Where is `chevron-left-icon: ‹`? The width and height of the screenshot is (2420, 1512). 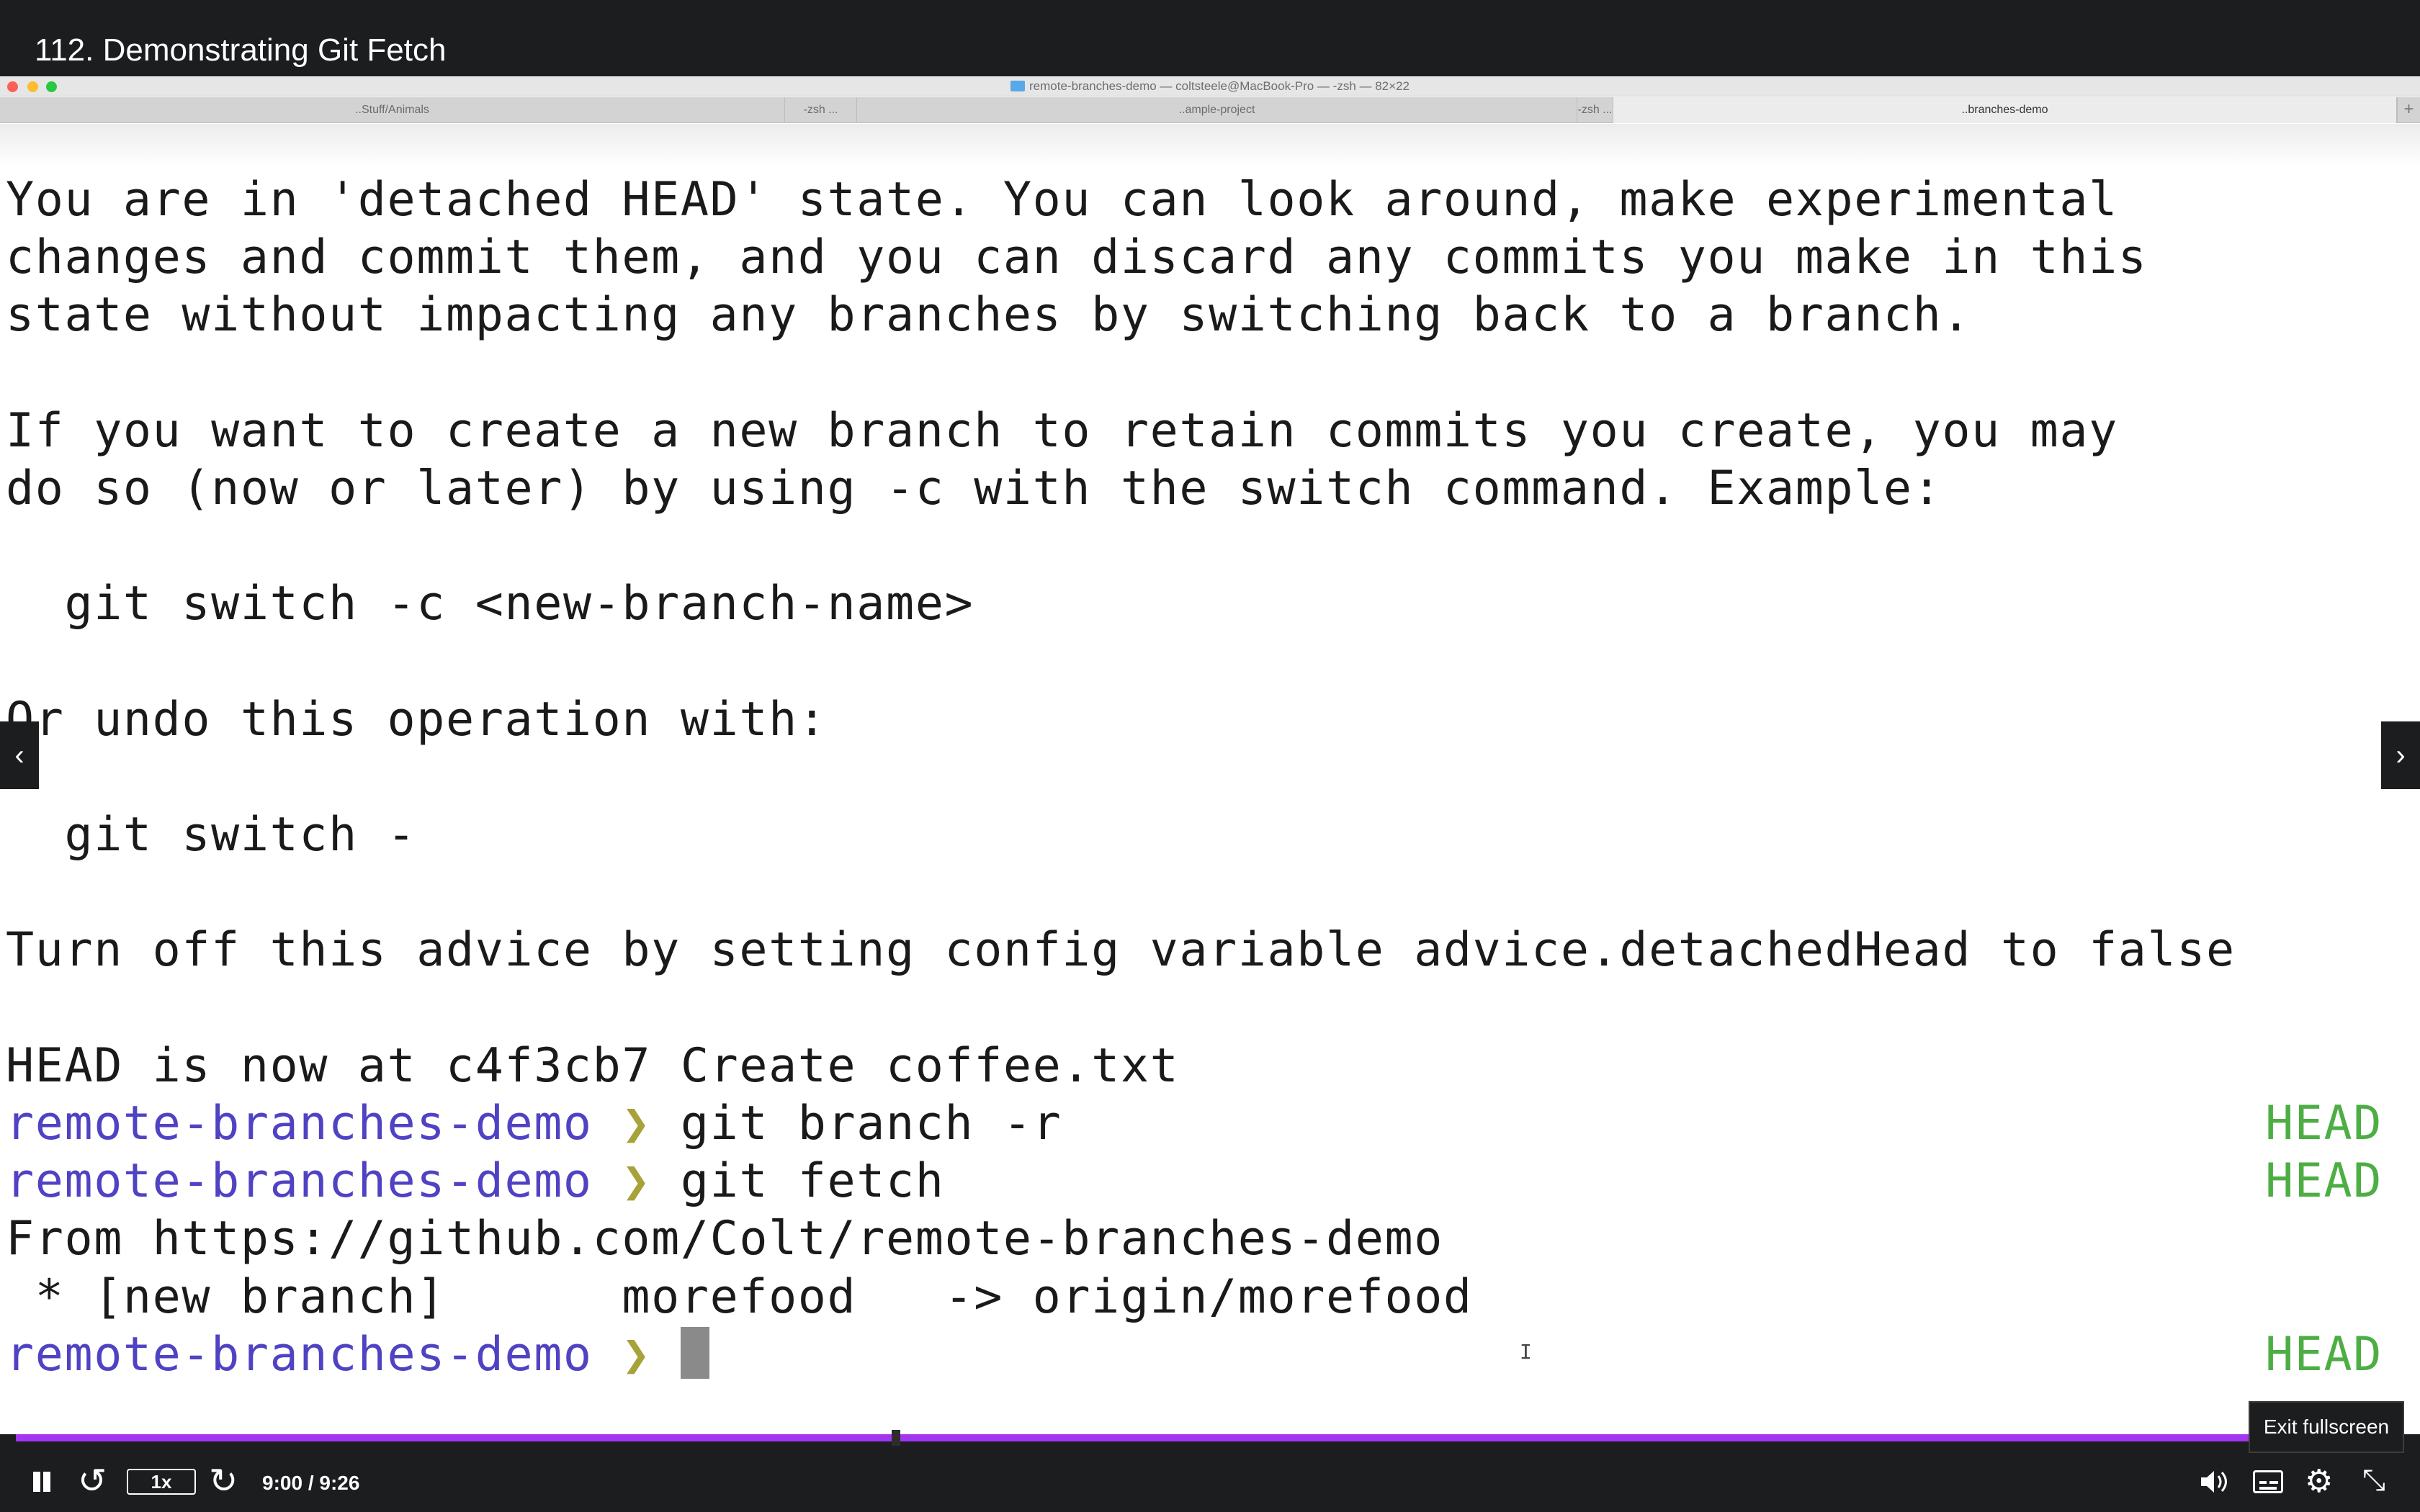
chevron-left-icon: ‹ is located at coordinates (19, 755).